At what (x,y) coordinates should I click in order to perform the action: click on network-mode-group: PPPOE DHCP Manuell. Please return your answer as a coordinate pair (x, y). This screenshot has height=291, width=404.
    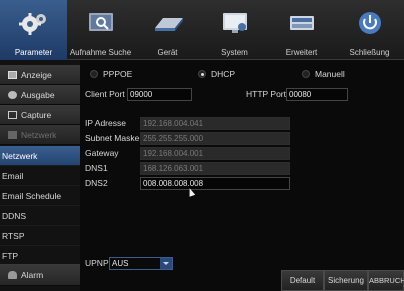
    Looking at the image, I should click on (242, 75).